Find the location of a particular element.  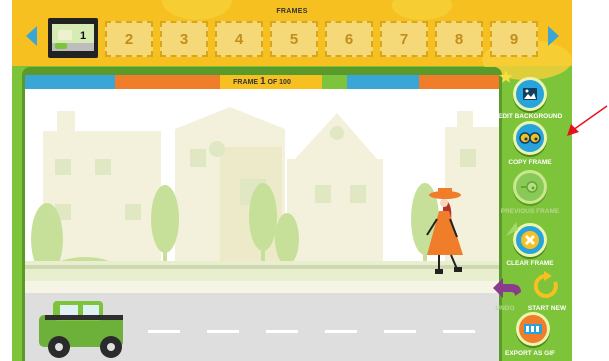

frame-thumbnail-number: 1 is located at coordinates (83, 36).